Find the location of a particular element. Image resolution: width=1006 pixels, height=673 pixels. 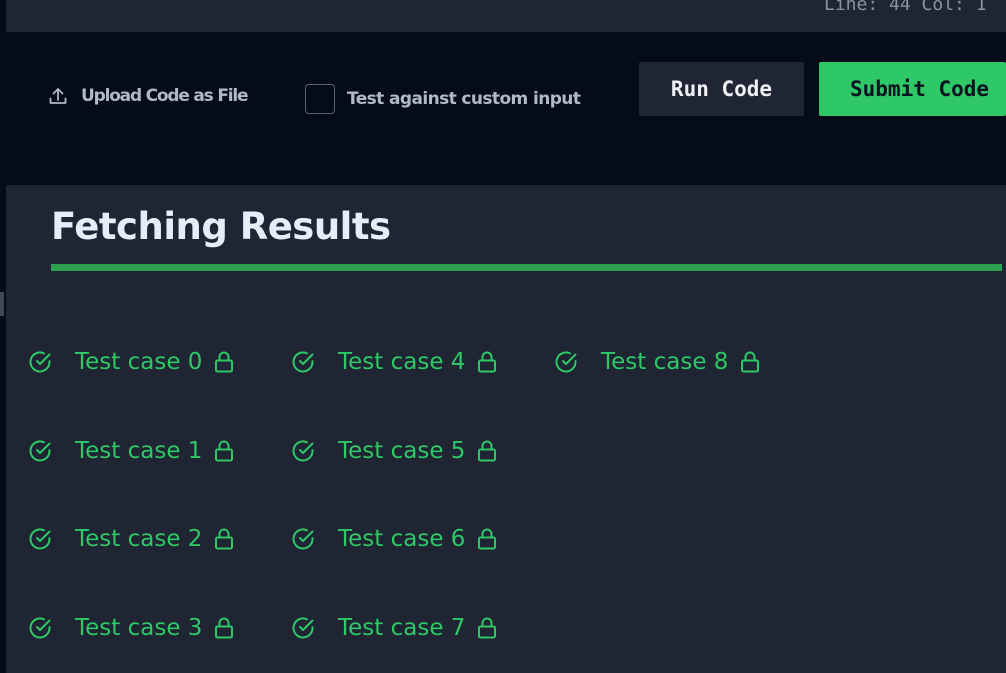

results-progress-bar is located at coordinates (526, 267).